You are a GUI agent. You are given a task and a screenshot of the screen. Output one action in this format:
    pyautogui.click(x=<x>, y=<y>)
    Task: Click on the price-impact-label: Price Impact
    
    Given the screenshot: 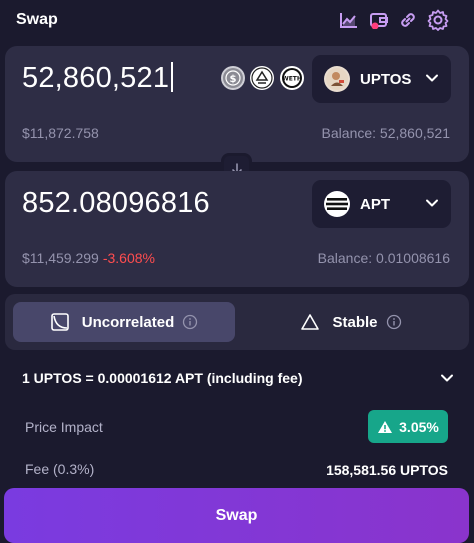 What is the action you would take?
    pyautogui.click(x=64, y=427)
    